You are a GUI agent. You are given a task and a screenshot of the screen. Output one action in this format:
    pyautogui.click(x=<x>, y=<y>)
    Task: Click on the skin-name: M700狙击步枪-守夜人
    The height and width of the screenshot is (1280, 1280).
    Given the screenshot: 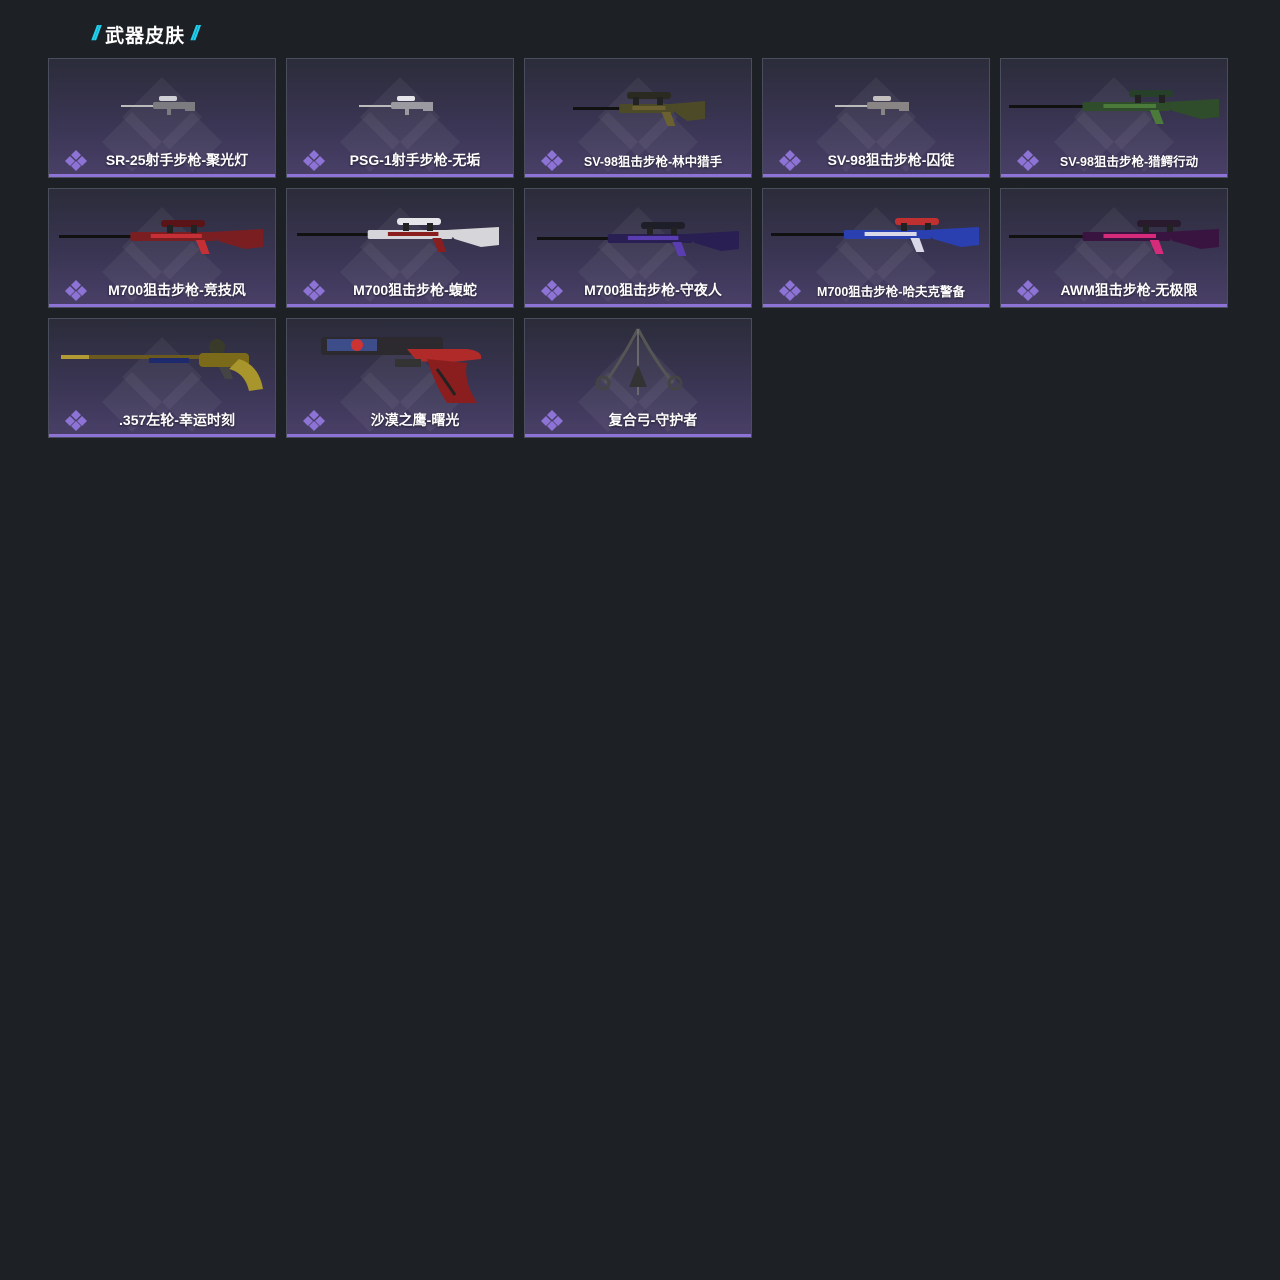 What is the action you would take?
    pyautogui.click(x=653, y=290)
    